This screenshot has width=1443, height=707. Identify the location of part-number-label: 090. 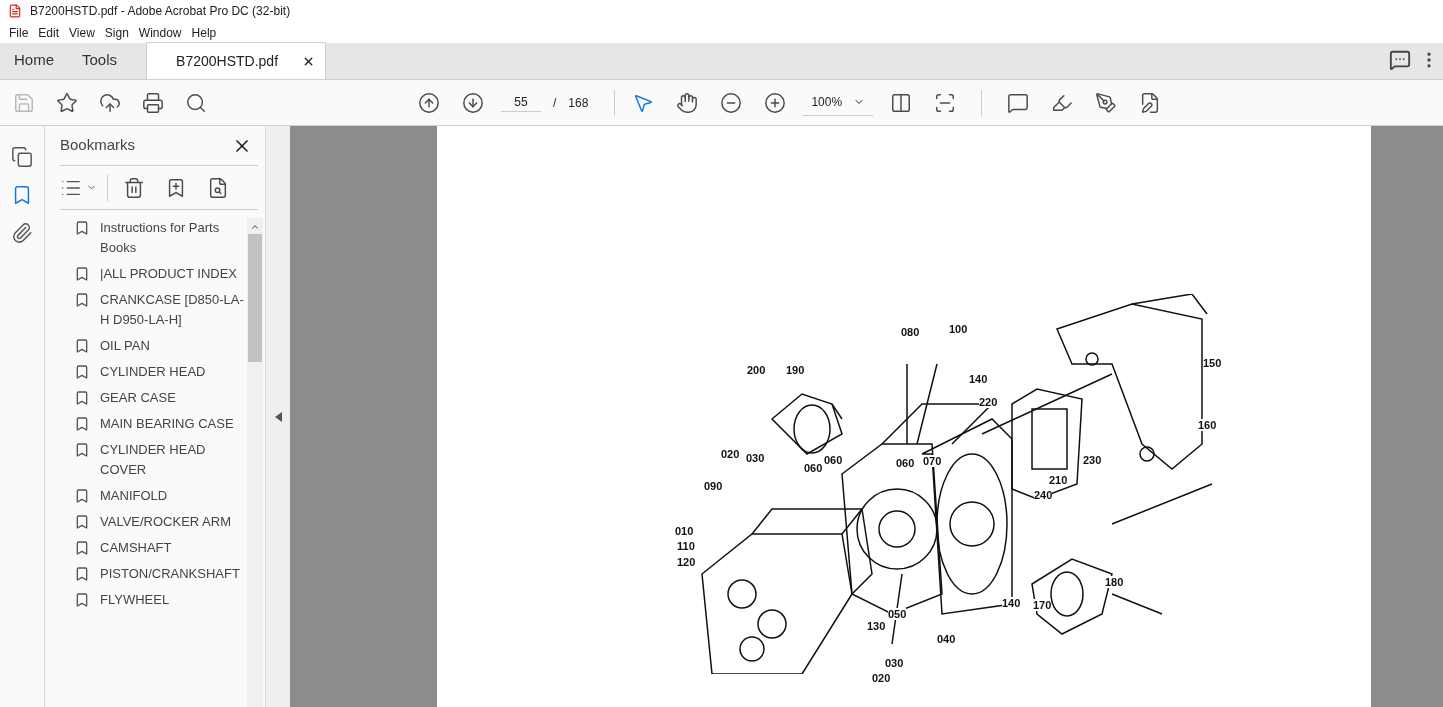
(713, 486).